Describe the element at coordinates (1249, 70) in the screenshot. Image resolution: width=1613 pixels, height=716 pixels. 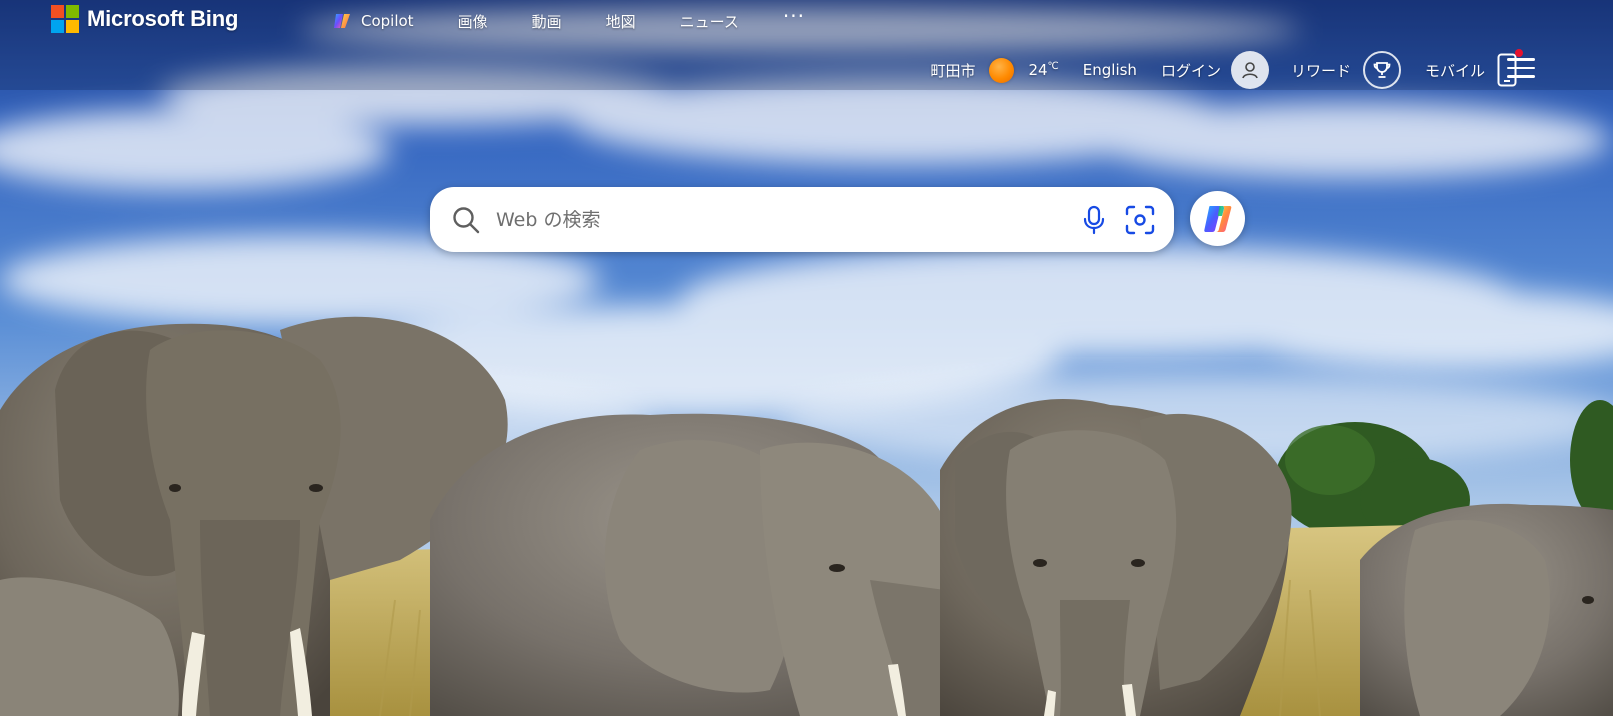
I see `avatar-icon` at that location.